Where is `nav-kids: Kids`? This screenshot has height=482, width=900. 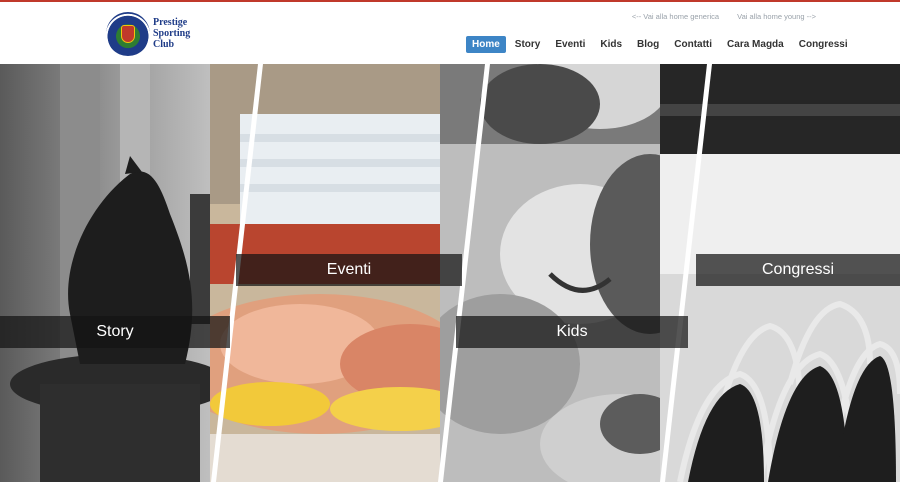
nav-kids: Kids is located at coordinates (611, 44).